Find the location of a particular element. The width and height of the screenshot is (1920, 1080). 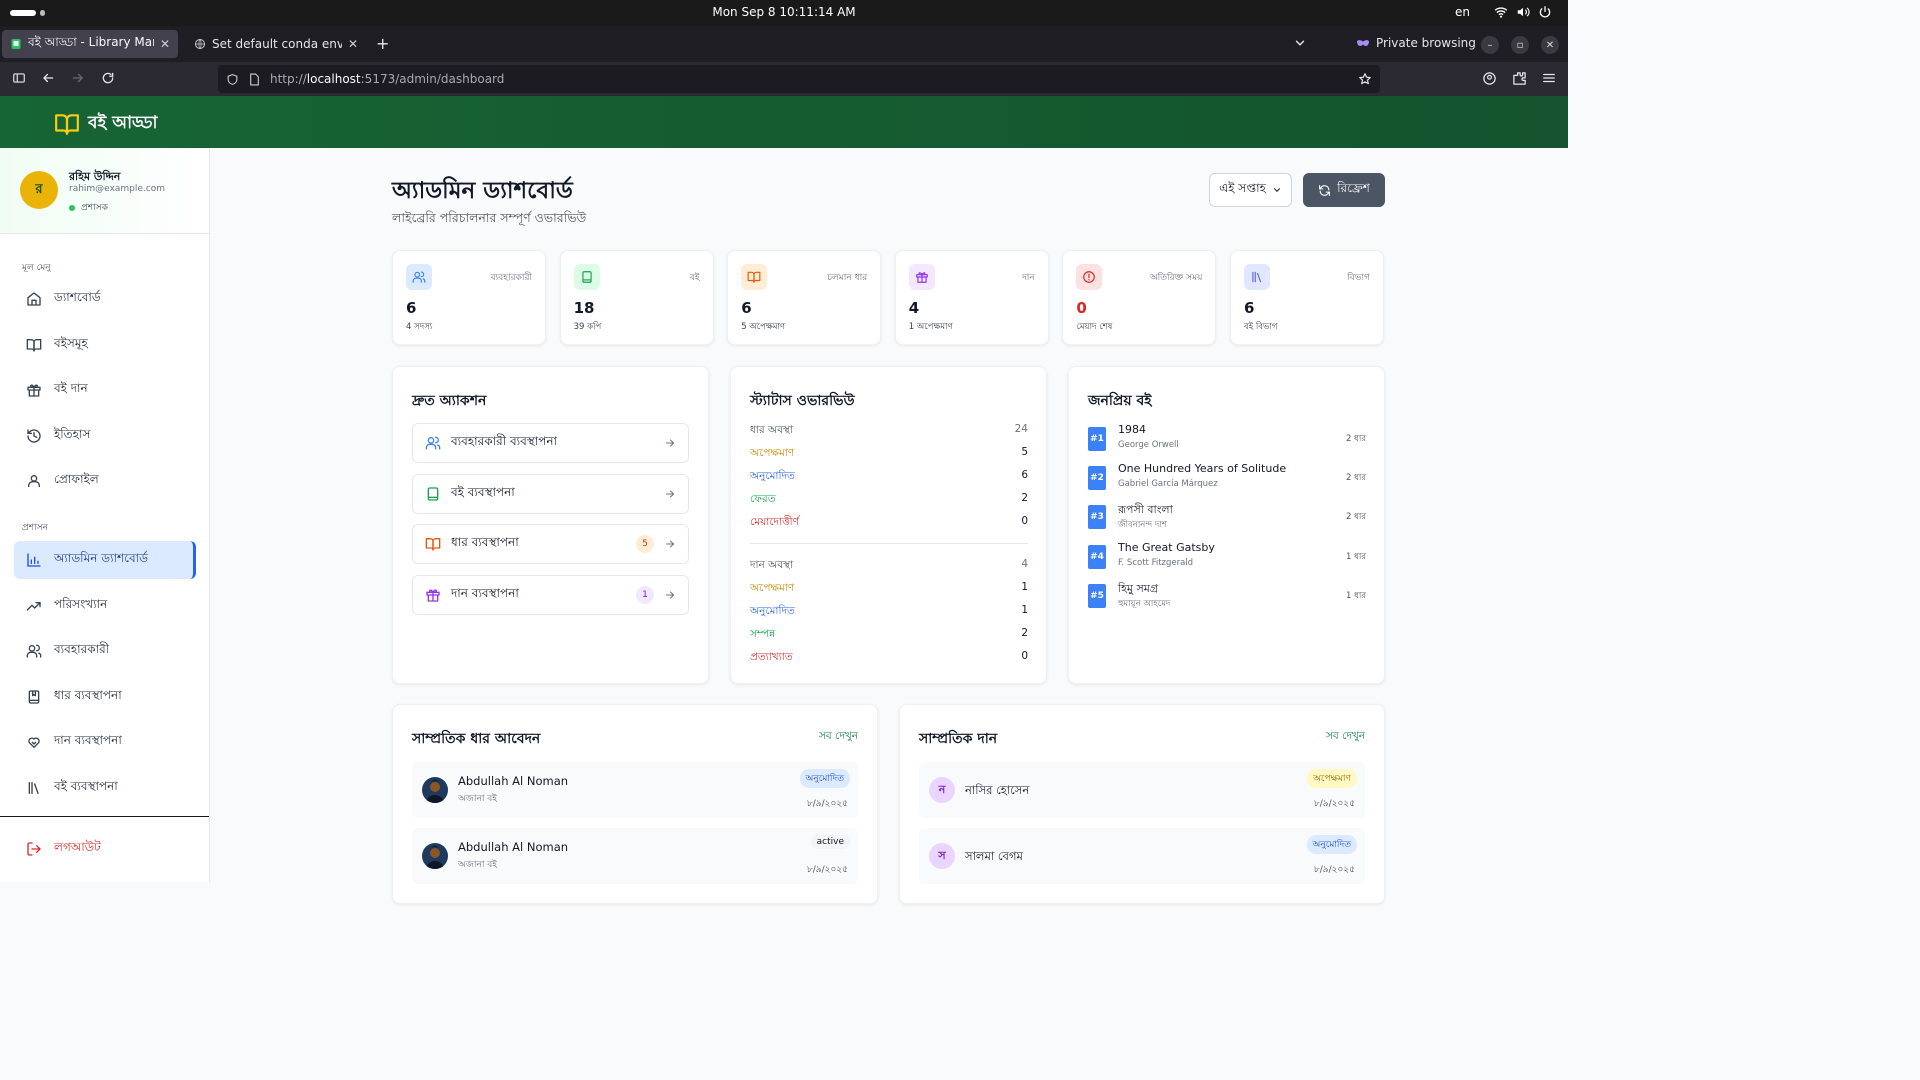

period-select: এই সপ্তাহ is located at coordinates (1250, 190).